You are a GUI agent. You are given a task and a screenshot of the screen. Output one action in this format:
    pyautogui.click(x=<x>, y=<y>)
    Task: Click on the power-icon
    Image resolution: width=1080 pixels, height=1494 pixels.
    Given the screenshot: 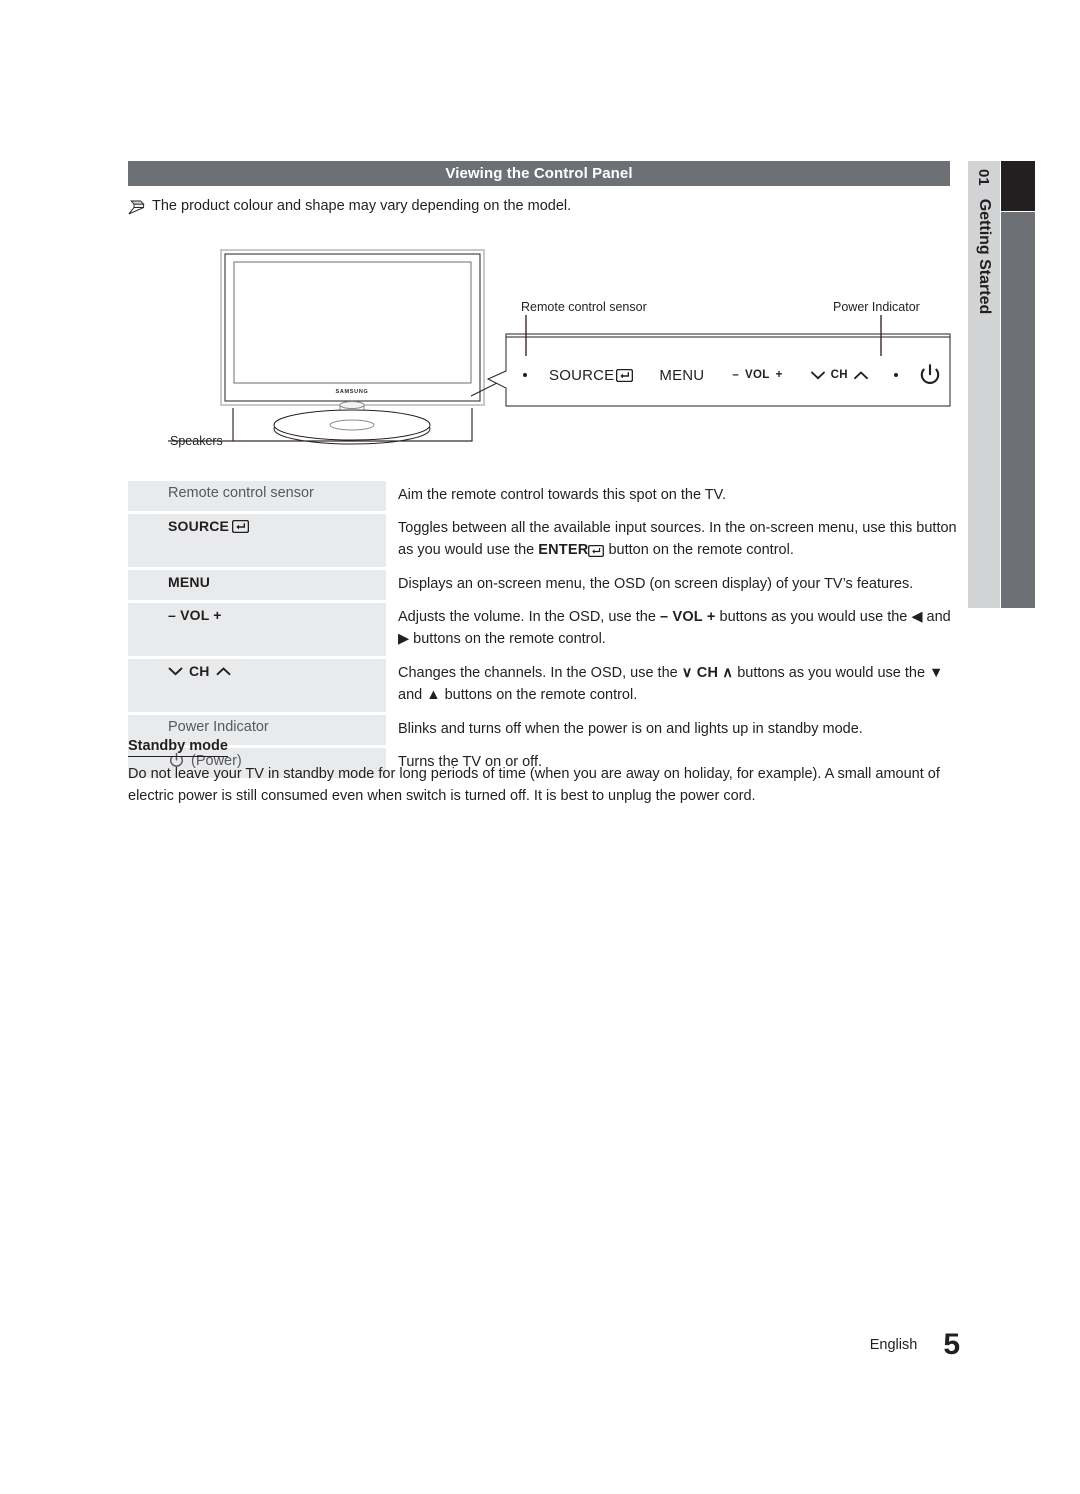 What is the action you would take?
    pyautogui.click(x=930, y=375)
    